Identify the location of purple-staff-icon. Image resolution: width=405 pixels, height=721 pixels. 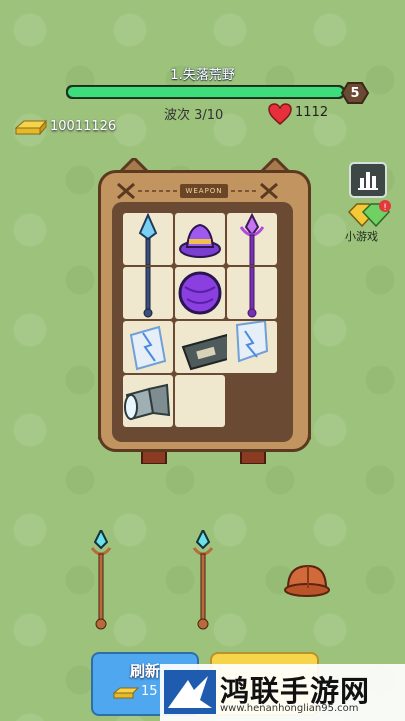
(252, 239).